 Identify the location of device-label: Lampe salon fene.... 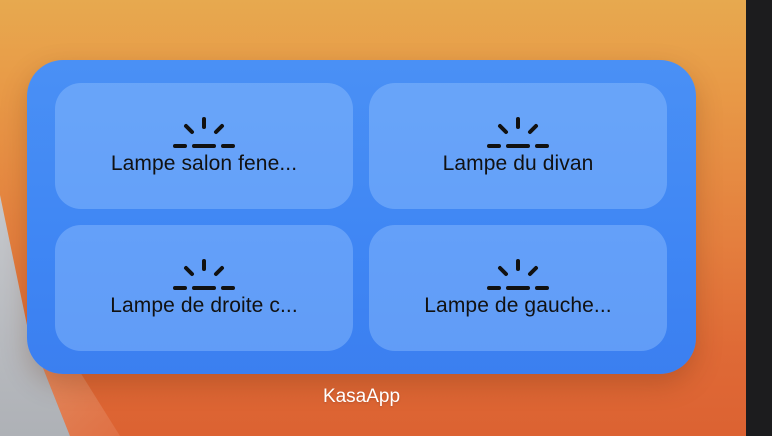
(204, 163).